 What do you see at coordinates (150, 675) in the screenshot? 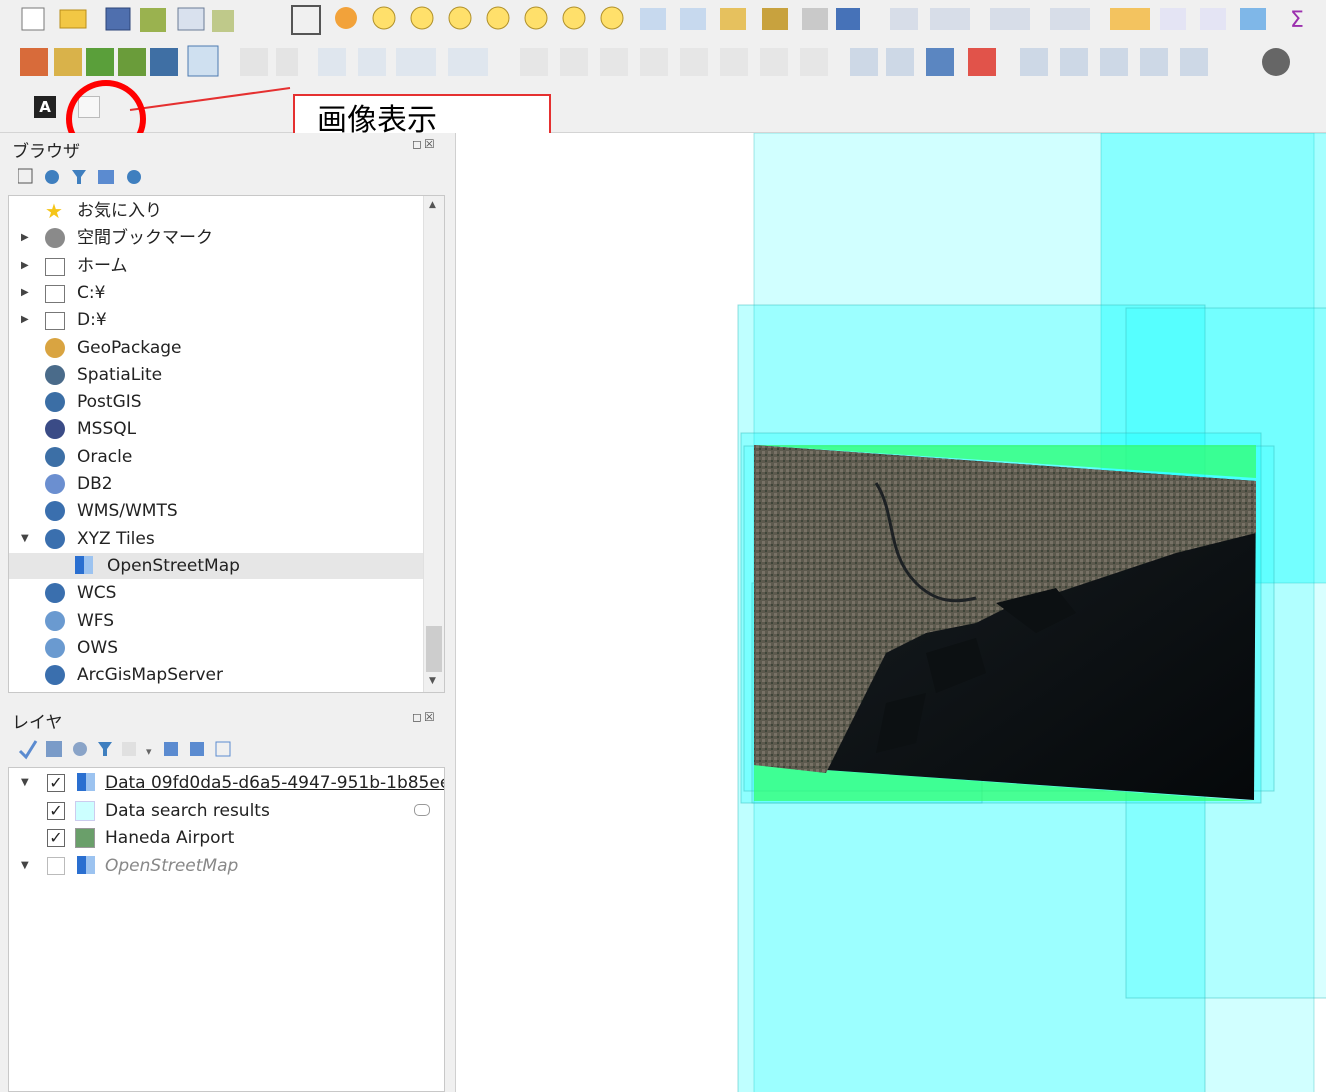
I see `browser-item-label: ArcGisMapServer` at bounding box center [150, 675].